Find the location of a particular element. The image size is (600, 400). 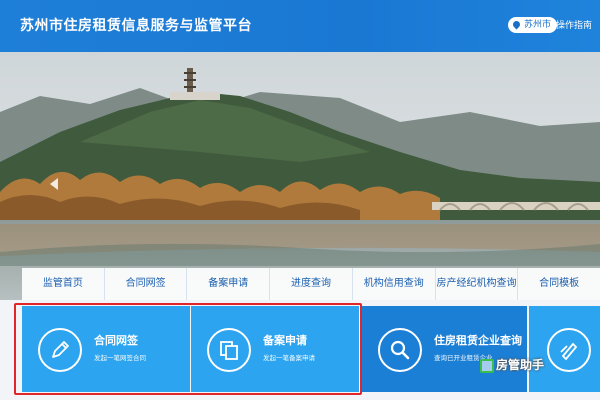

city-selector: 苏州市 is located at coordinates (533, 25).